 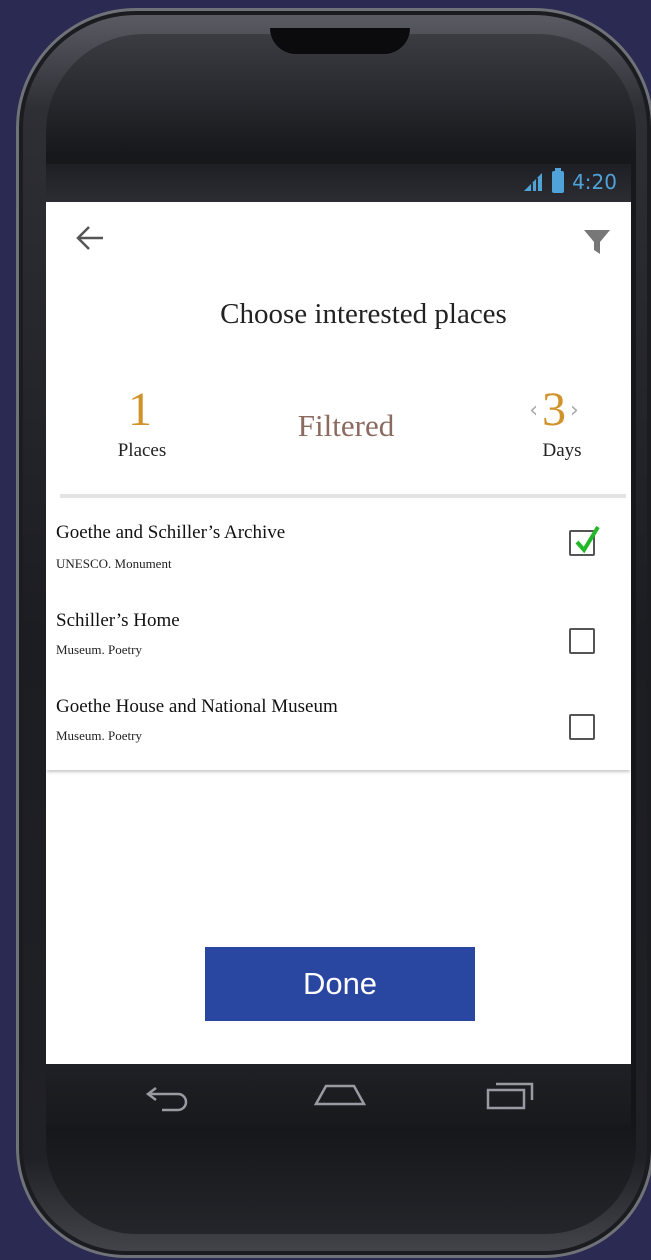 I want to click on status-bar: 4:20, so click(x=338, y=183).